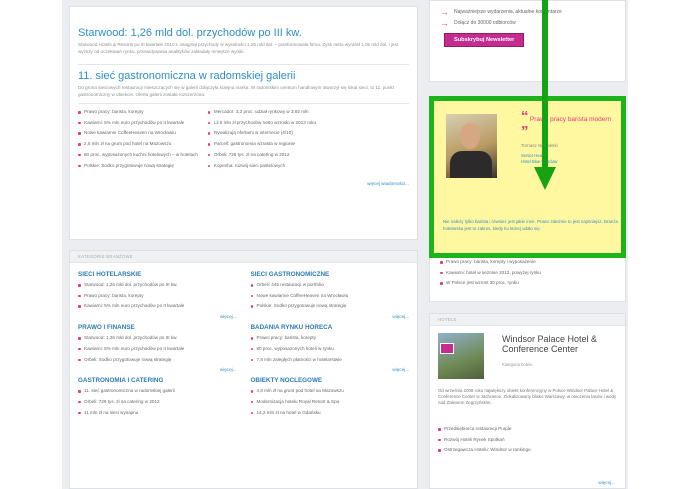  I want to click on news-link-item: Prawo pracy: barista, korepty, so click(138, 112).